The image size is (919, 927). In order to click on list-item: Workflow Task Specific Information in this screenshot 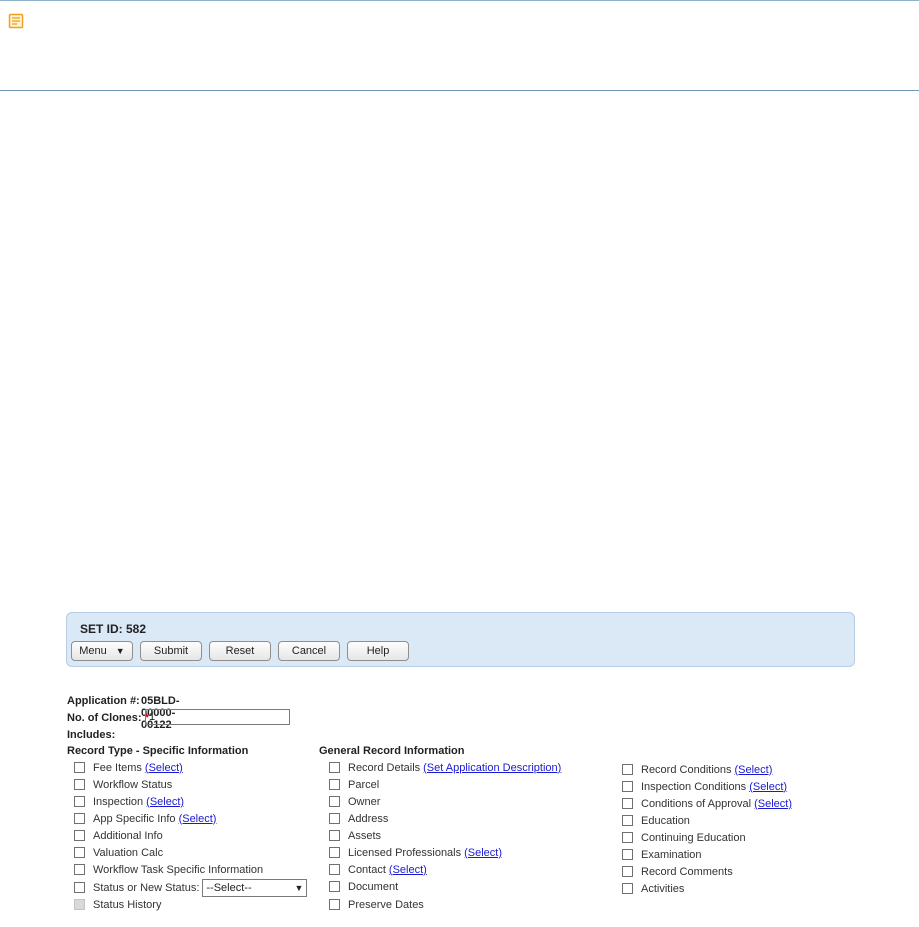, I will do `click(168, 869)`.